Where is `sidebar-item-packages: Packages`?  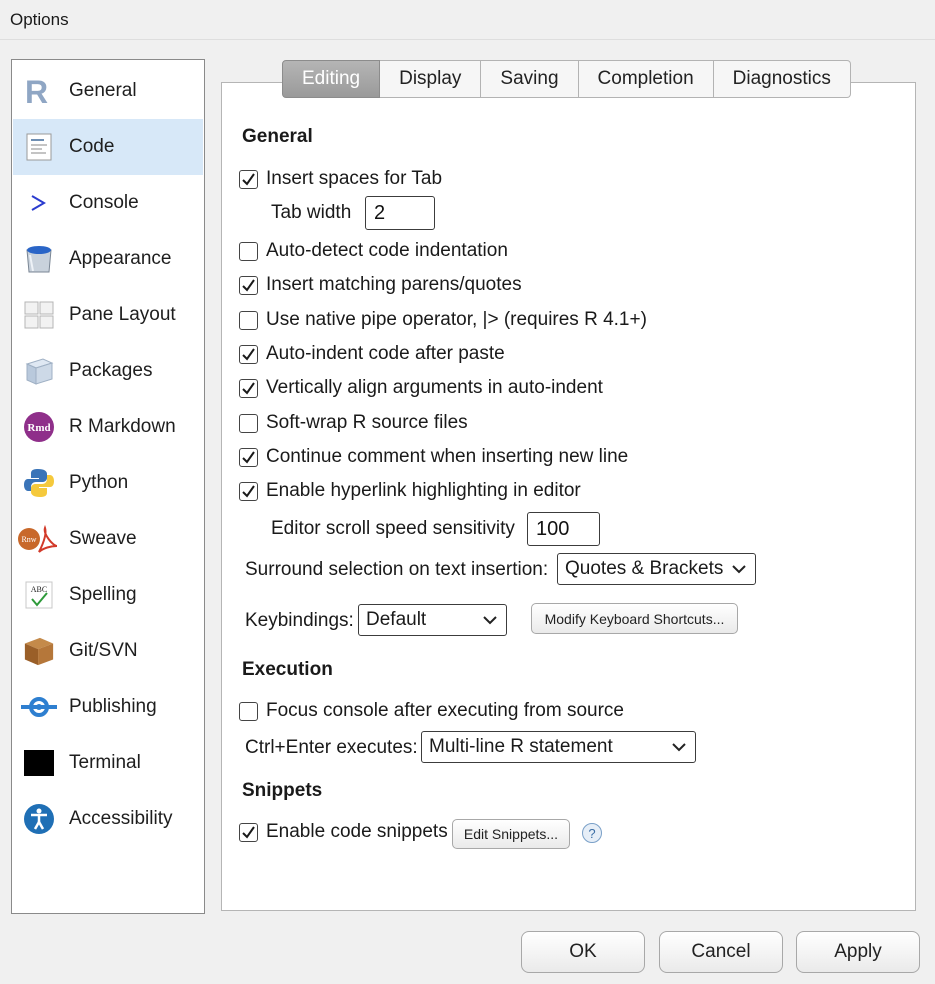 sidebar-item-packages: Packages is located at coordinates (108, 371).